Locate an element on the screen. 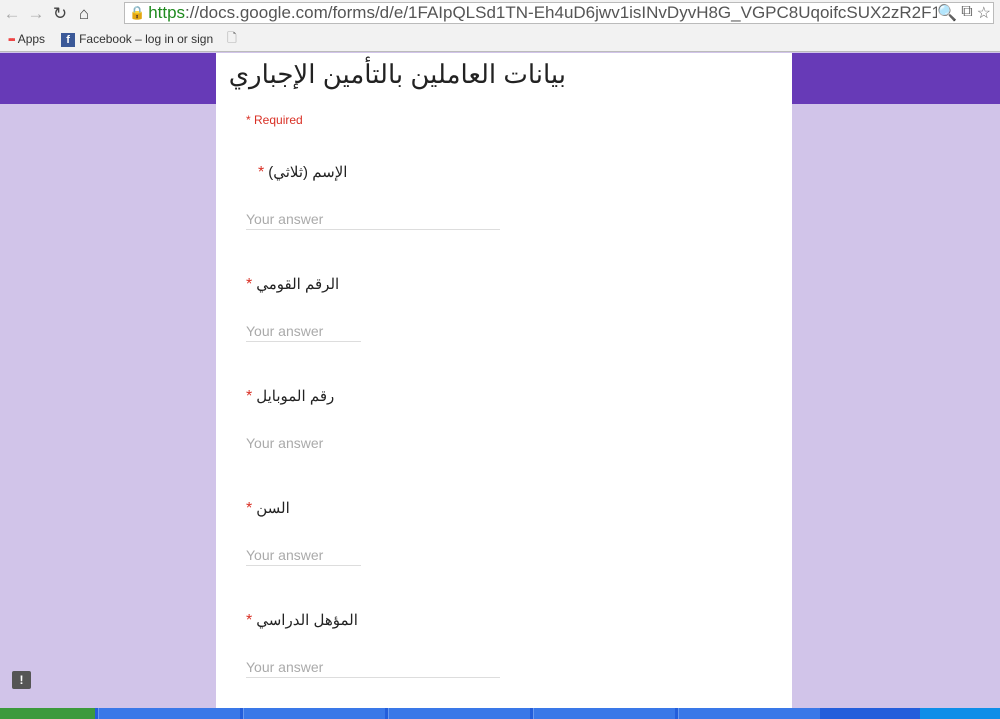 This screenshot has height=719, width=1000. document-icon: 🗋 is located at coordinates (232, 39).